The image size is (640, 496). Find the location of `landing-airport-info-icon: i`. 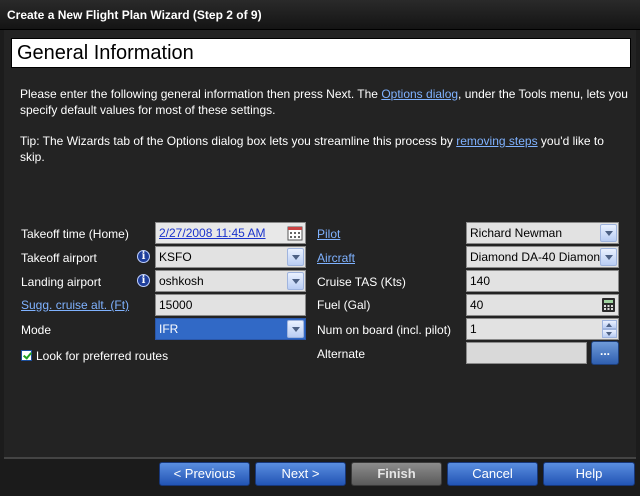

landing-airport-info-icon: i is located at coordinates (143, 280).